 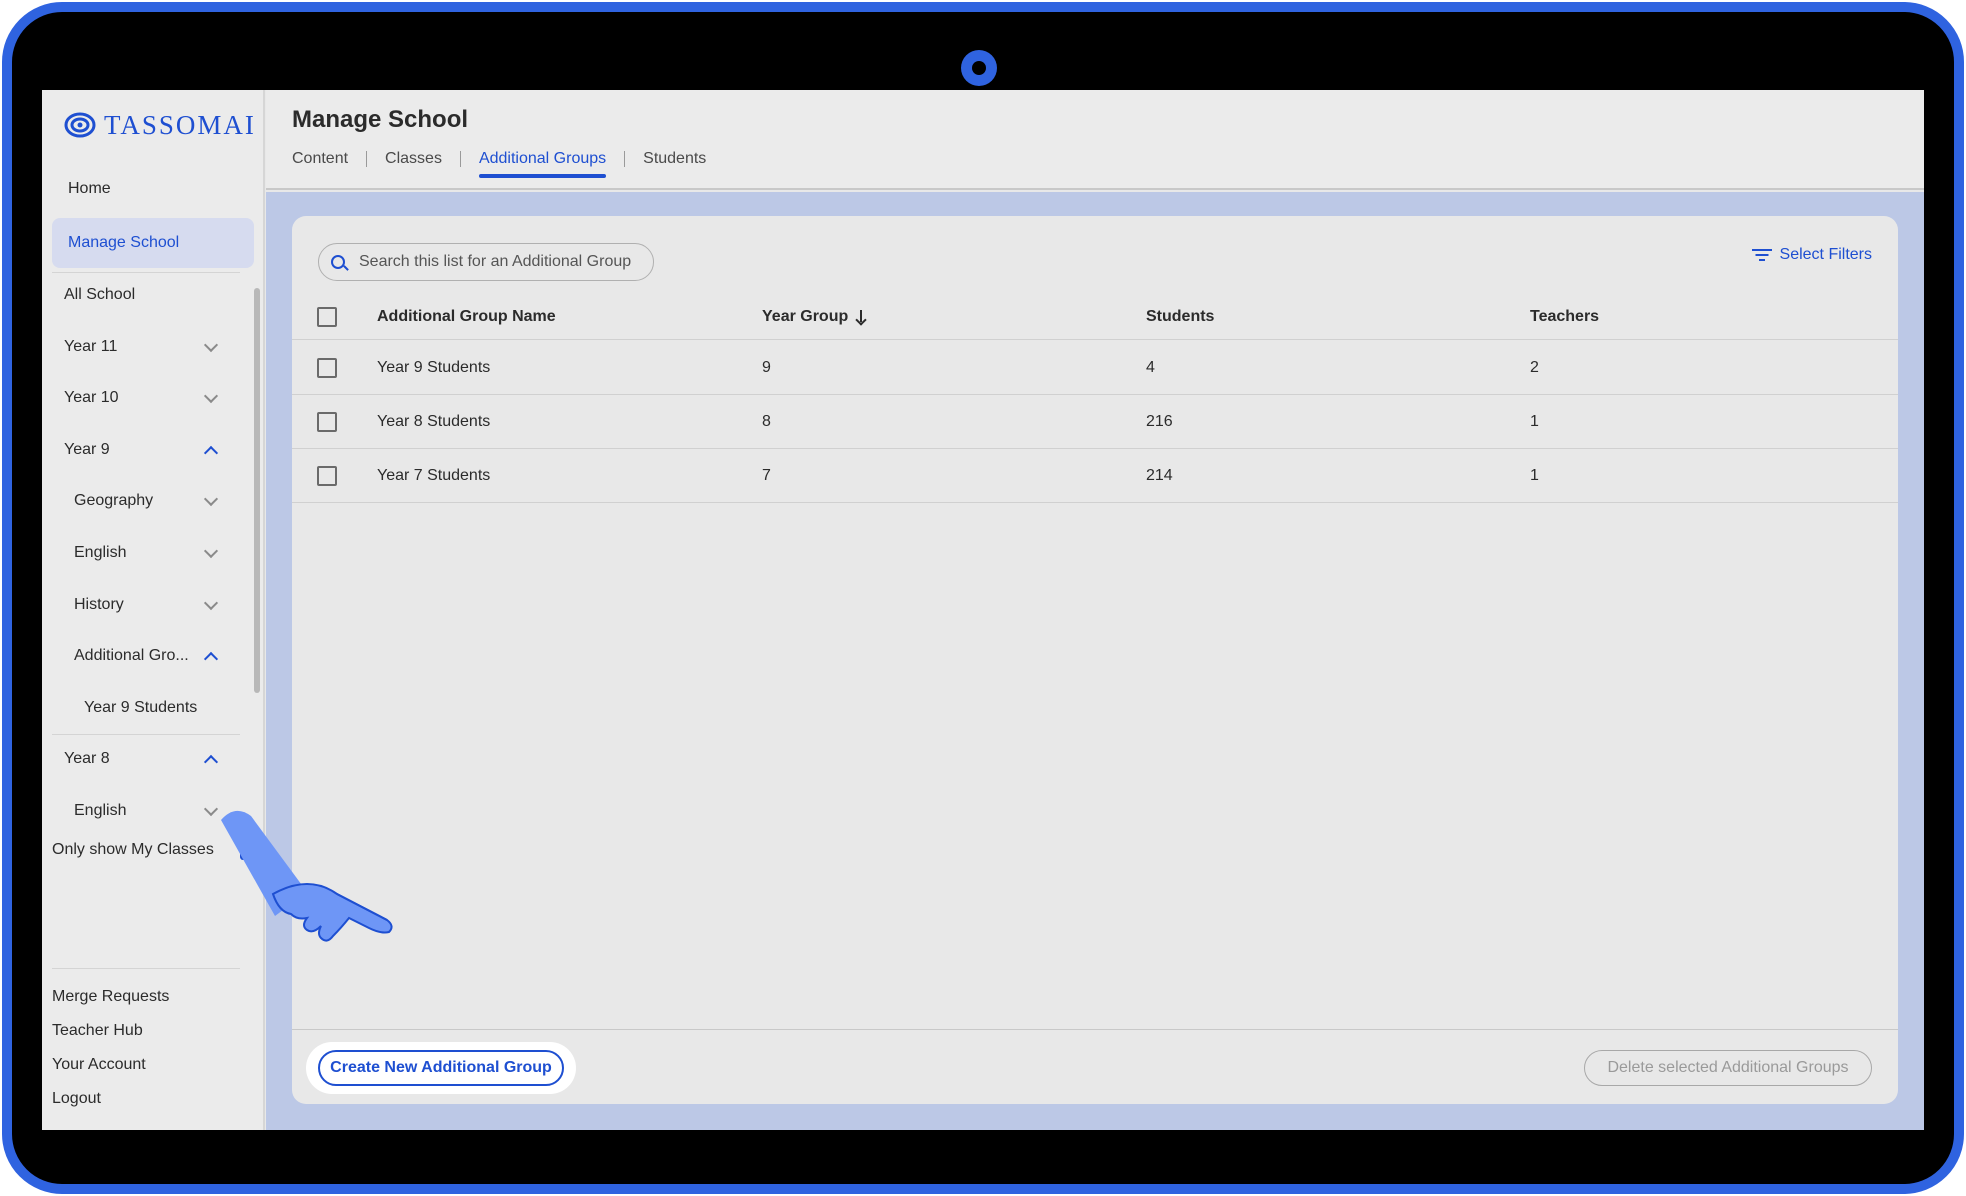 What do you see at coordinates (1728, 1068) in the screenshot?
I see `delete-selected-groups-button: Delete selected Additional Groups` at bounding box center [1728, 1068].